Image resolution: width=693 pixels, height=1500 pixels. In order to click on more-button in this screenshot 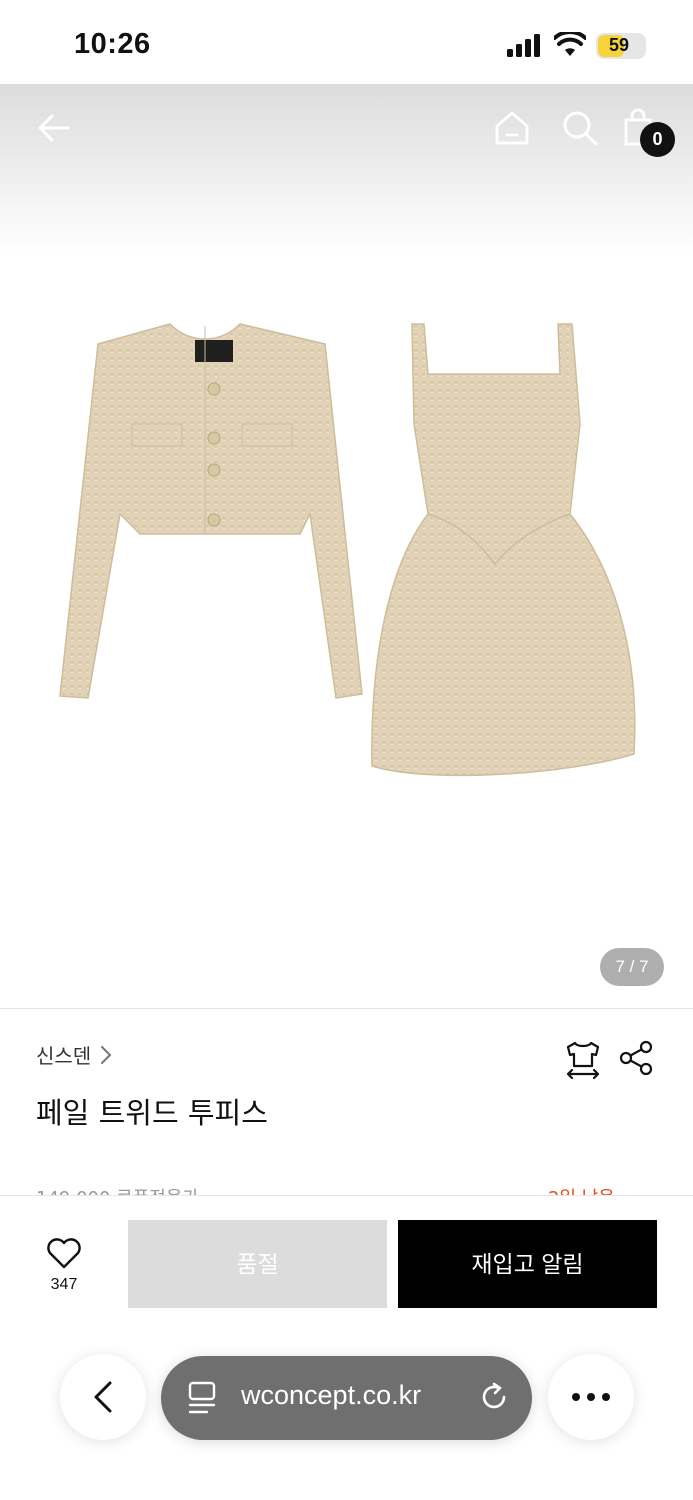, I will do `click(591, 1397)`.